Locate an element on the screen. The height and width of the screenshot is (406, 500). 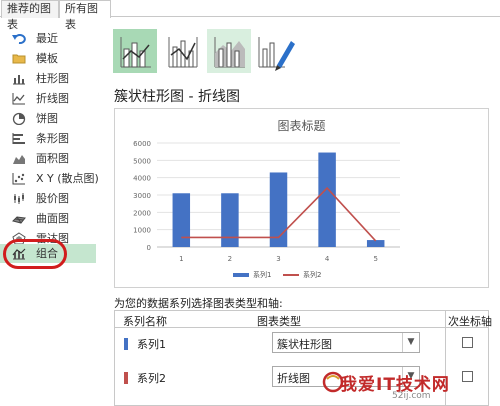
grid-header: 系列名称 图表类型 次坐标轴 is located at coordinates (303, 319).